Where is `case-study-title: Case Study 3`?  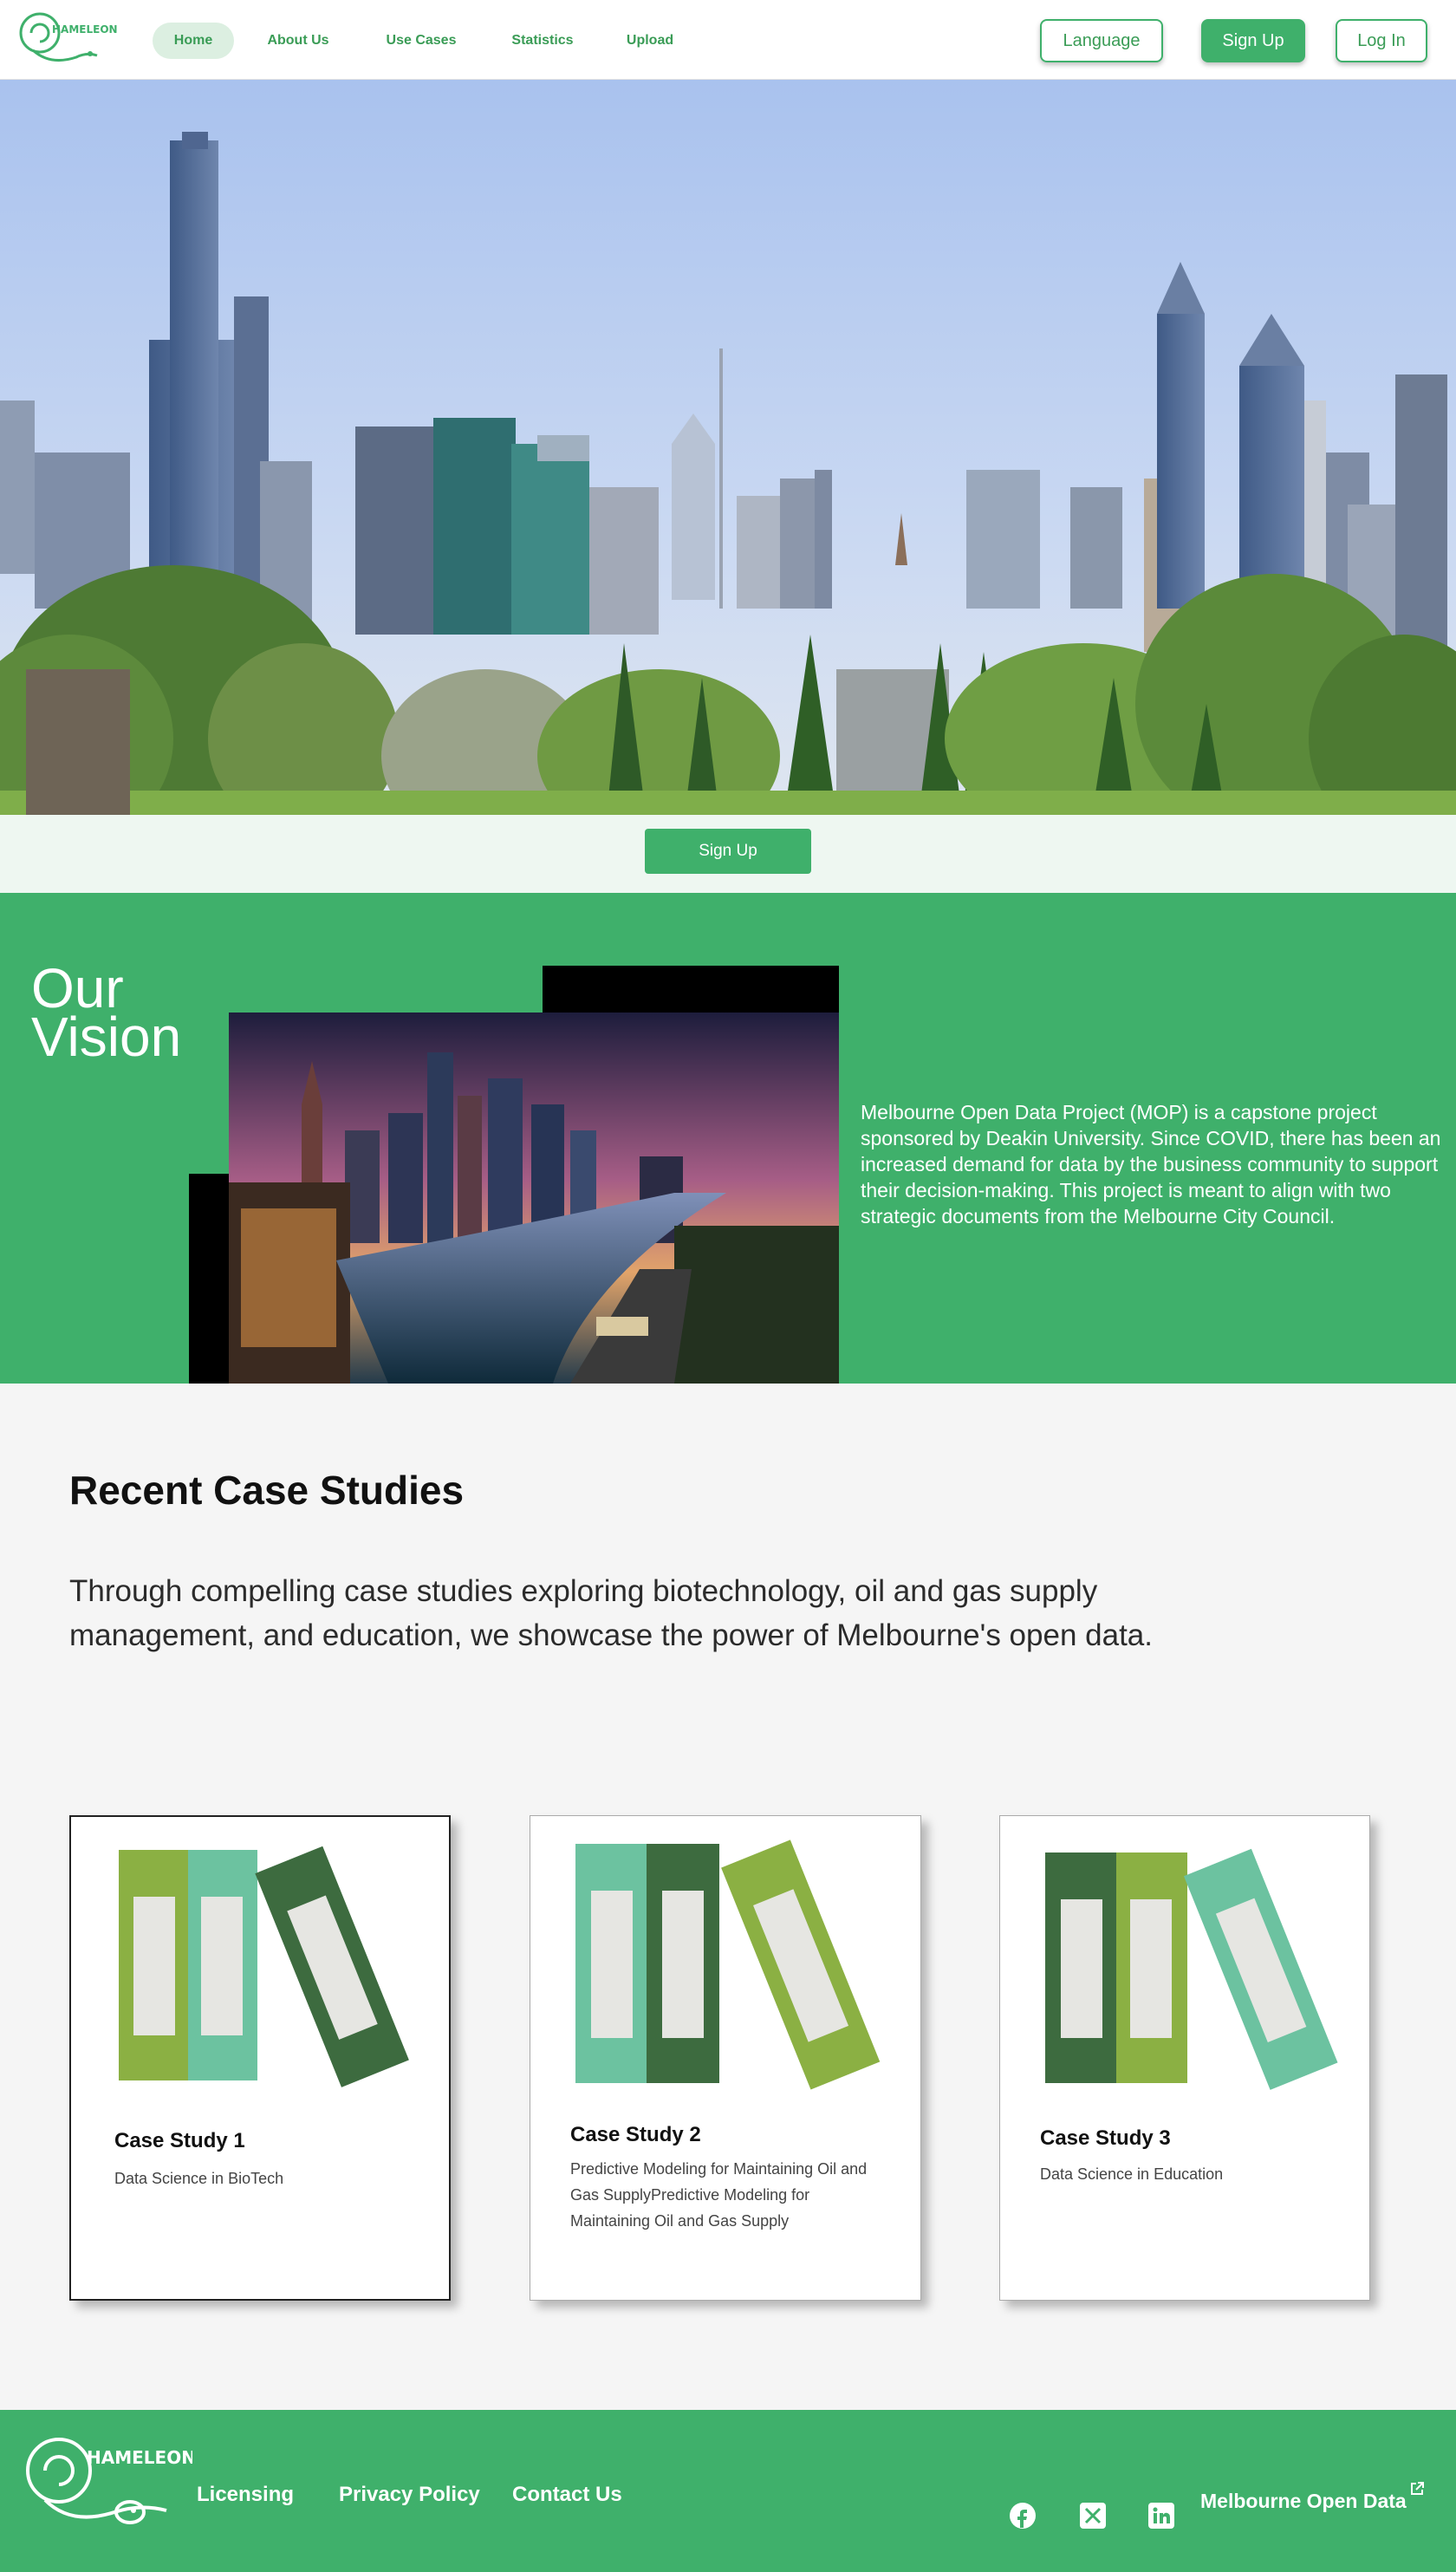
case-study-title: Case Study 3 is located at coordinates (1105, 2138).